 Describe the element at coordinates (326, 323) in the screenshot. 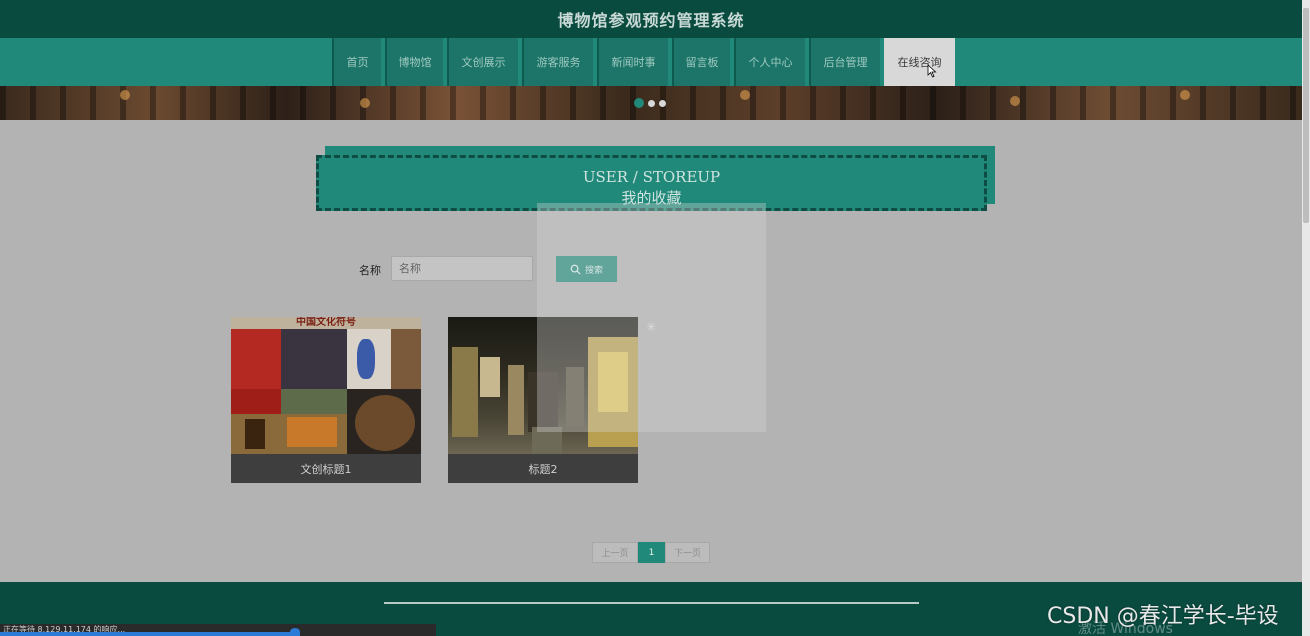

I see `card-image-caption: 中国文化符号` at that location.